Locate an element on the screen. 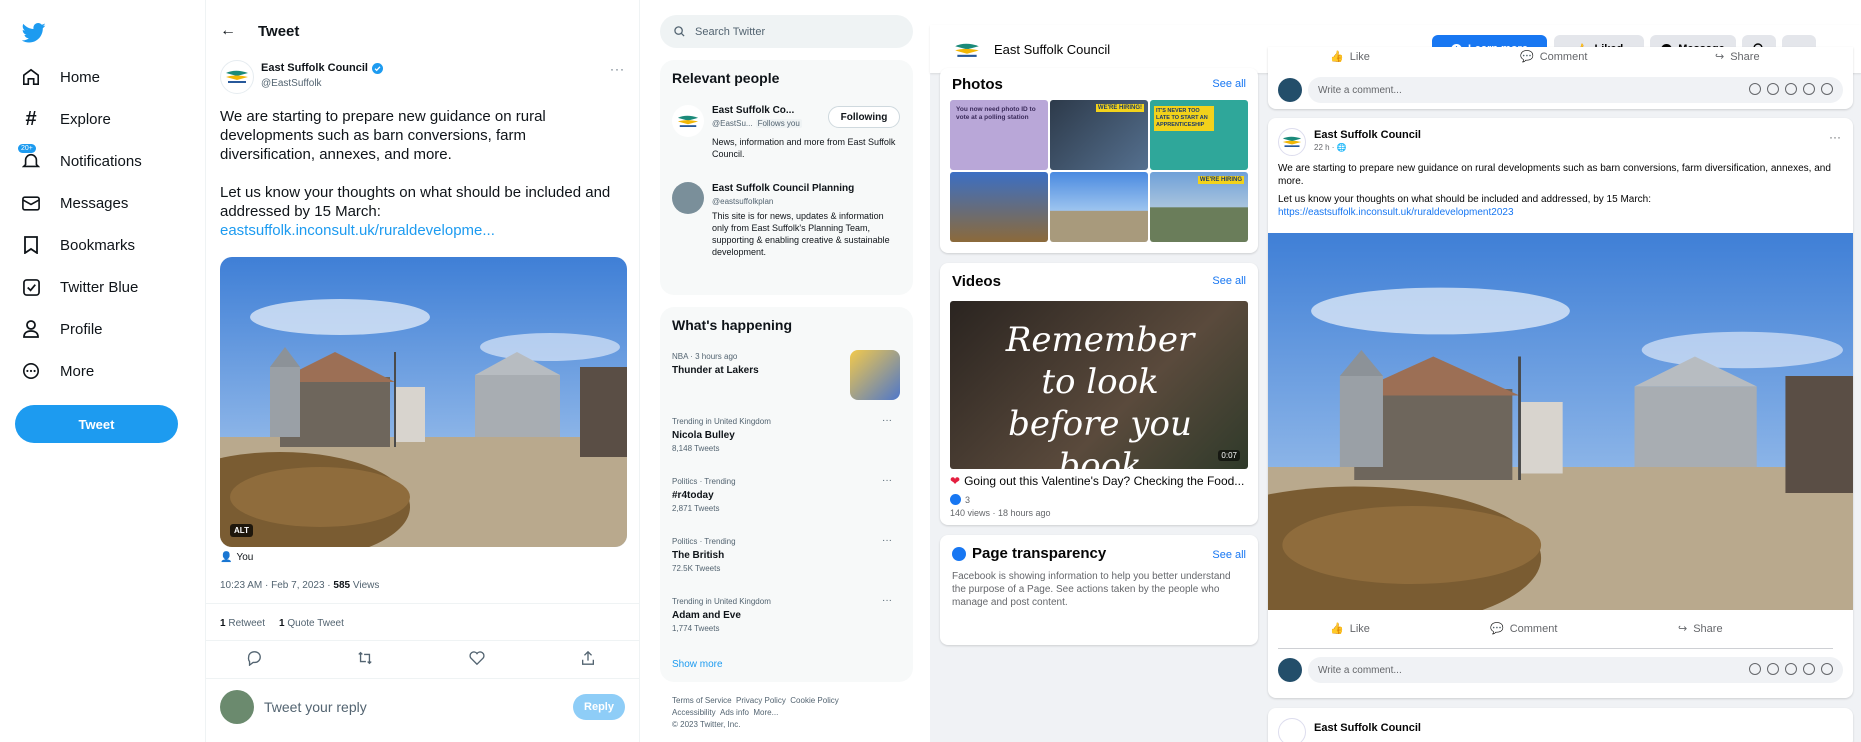 The height and width of the screenshot is (742, 1861). quotes-stat: 1 Quote Tweet is located at coordinates (311, 623).